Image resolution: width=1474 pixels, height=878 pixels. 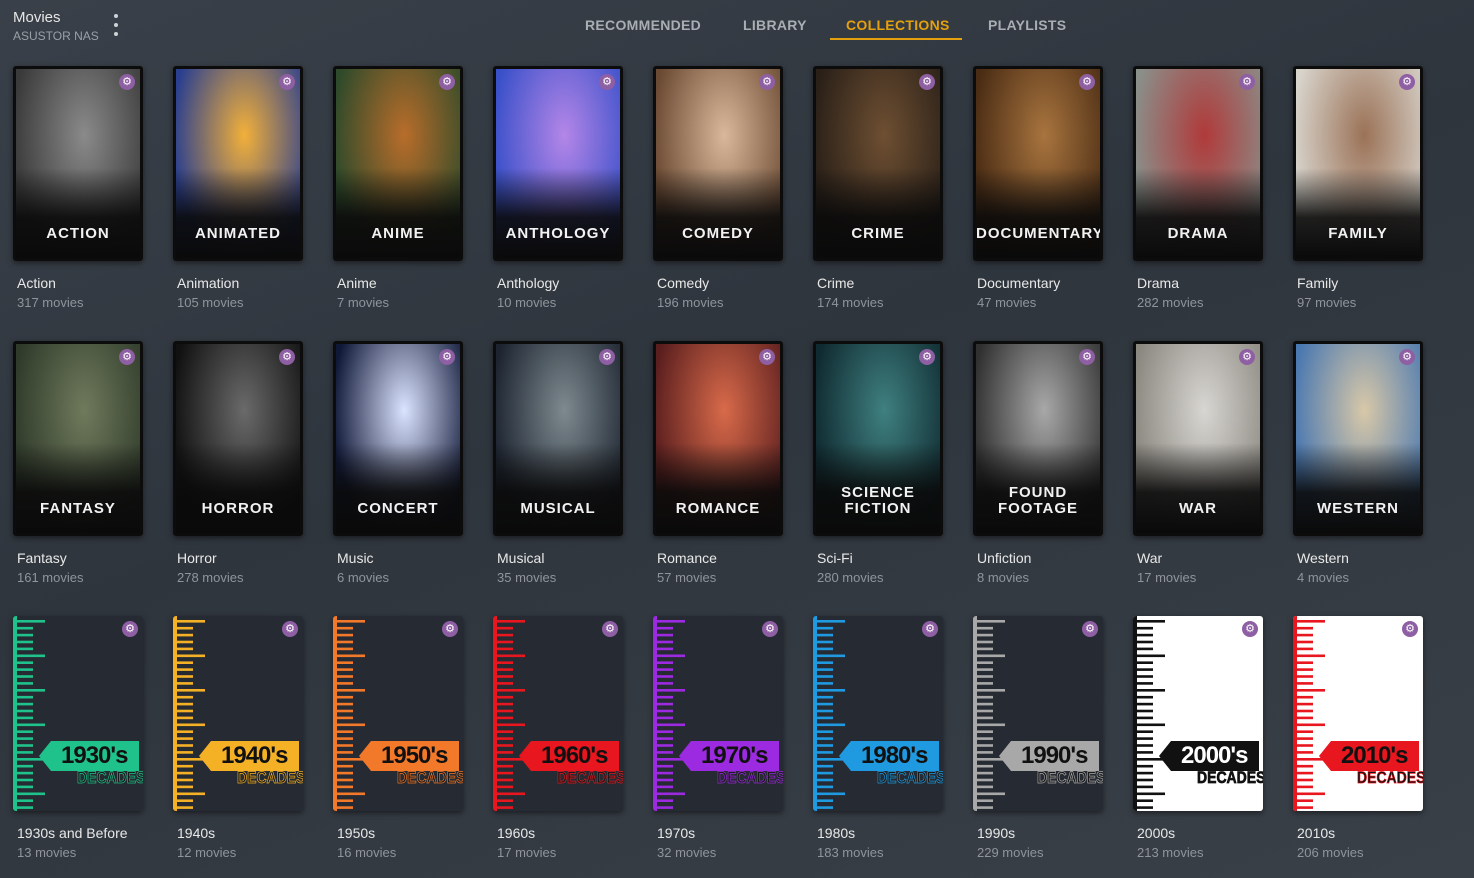 I want to click on collection-card: 1970's DECADES ⚙ 1970s 32 movies, so click(x=718, y=738).